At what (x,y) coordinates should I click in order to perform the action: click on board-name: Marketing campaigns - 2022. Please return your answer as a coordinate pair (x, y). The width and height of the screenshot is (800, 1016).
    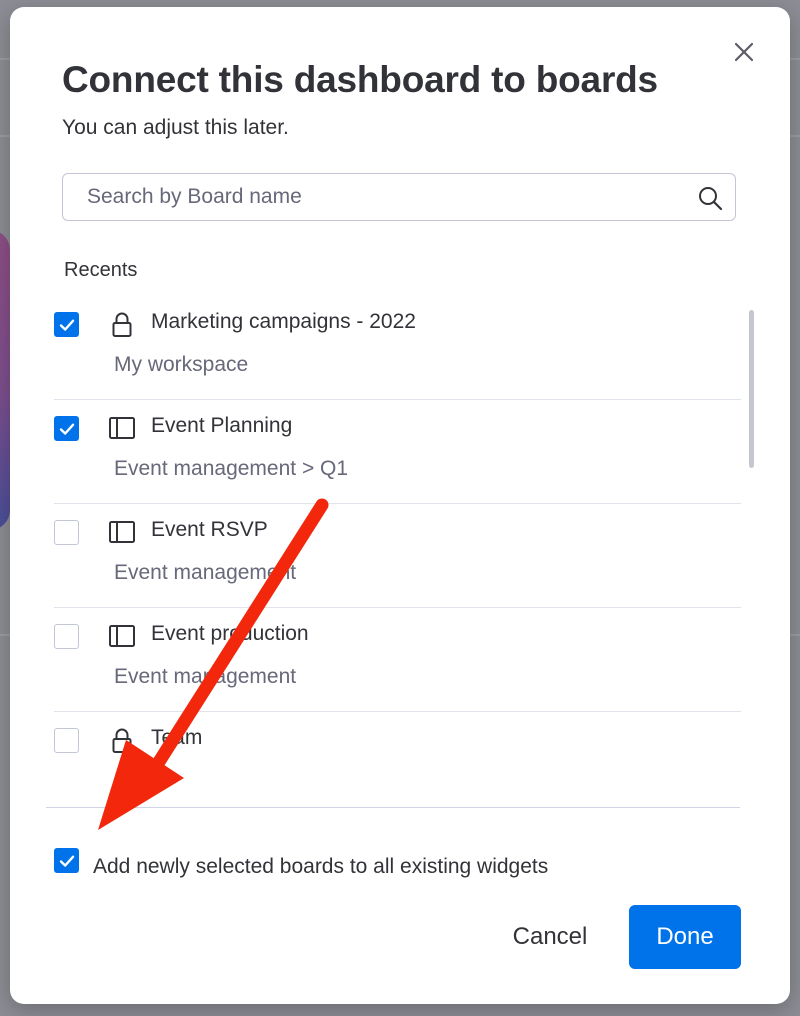
    Looking at the image, I should click on (283, 321).